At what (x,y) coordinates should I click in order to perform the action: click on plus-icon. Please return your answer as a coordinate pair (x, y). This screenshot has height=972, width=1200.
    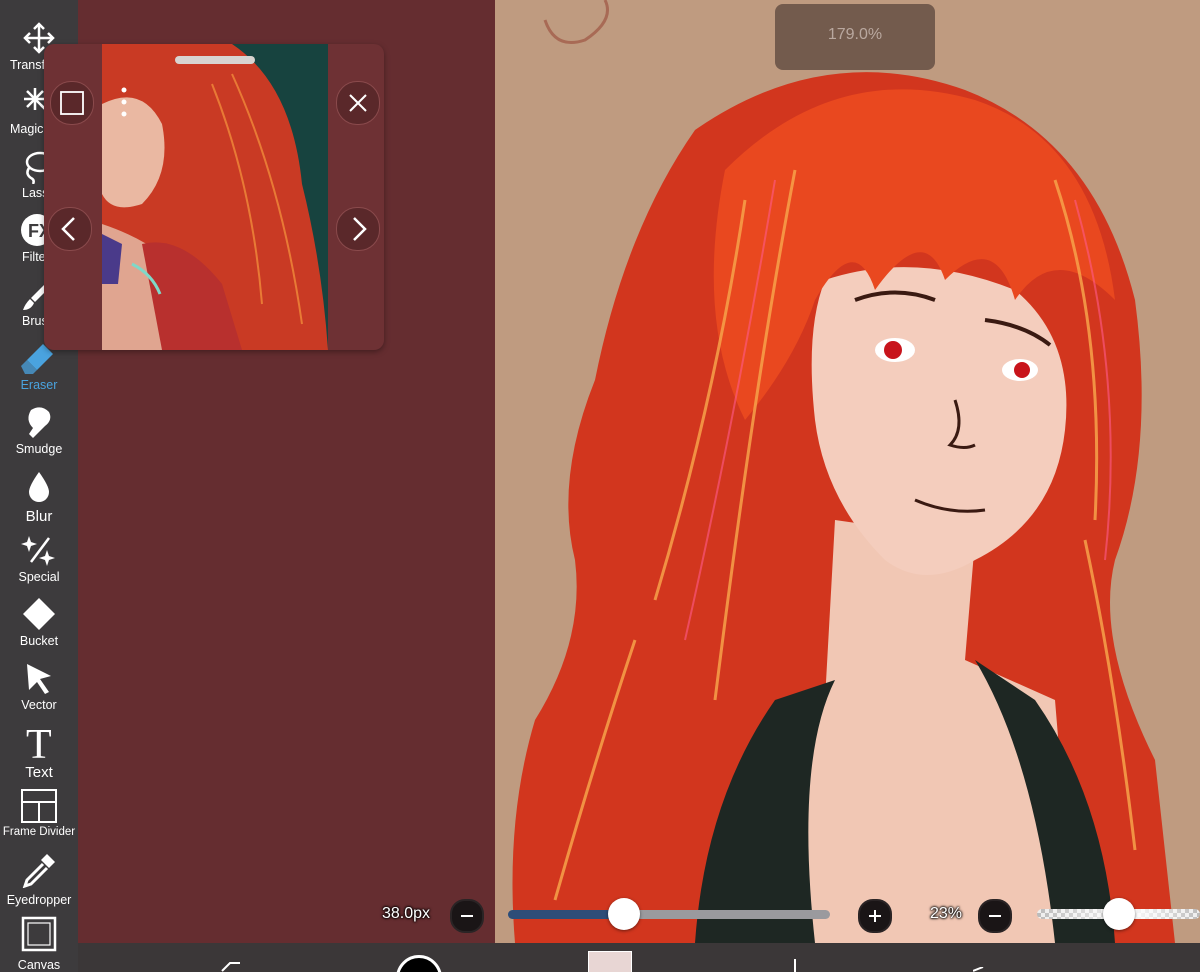
    Looking at the image, I should click on (875, 916).